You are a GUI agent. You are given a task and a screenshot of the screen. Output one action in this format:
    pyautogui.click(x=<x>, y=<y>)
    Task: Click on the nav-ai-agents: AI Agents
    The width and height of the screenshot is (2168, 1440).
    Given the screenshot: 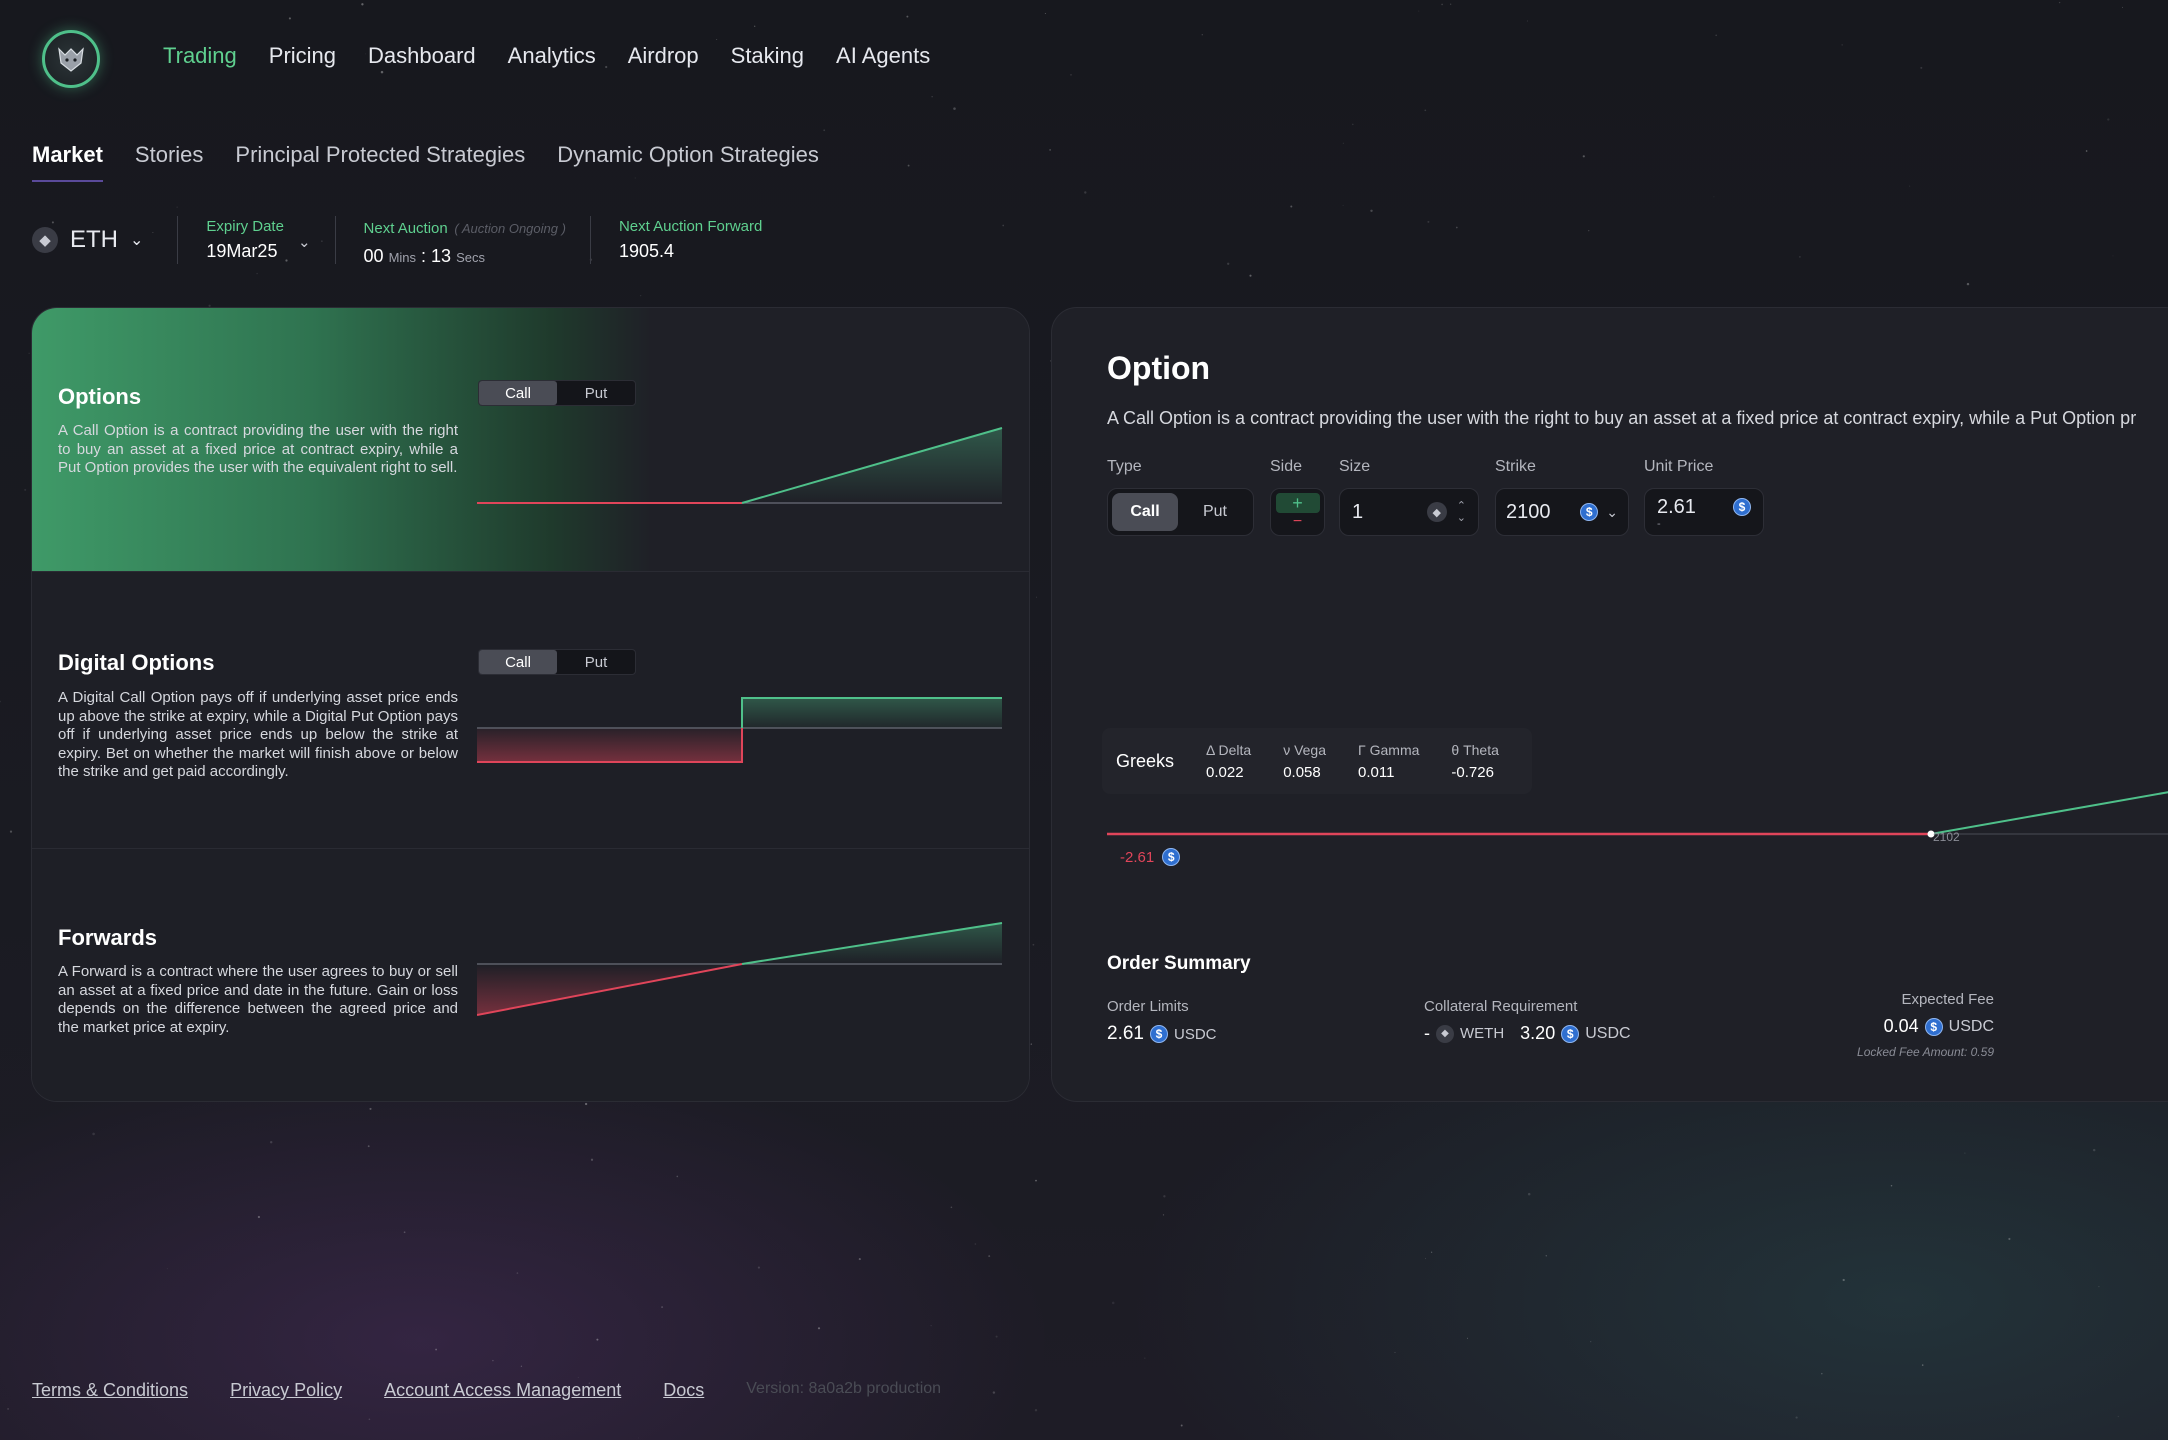 What is the action you would take?
    pyautogui.click(x=883, y=56)
    